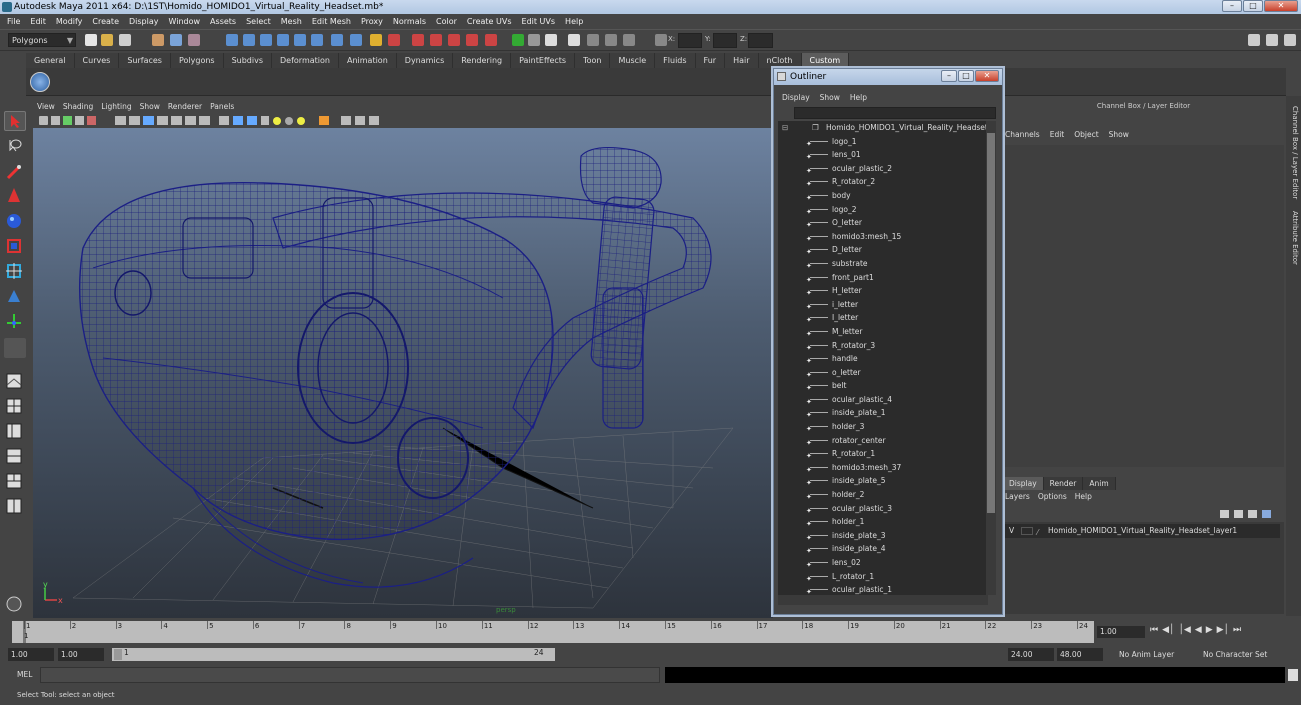  What do you see at coordinates (185, 108) in the screenshot?
I see `viewport-menu-renderer: Renderer` at bounding box center [185, 108].